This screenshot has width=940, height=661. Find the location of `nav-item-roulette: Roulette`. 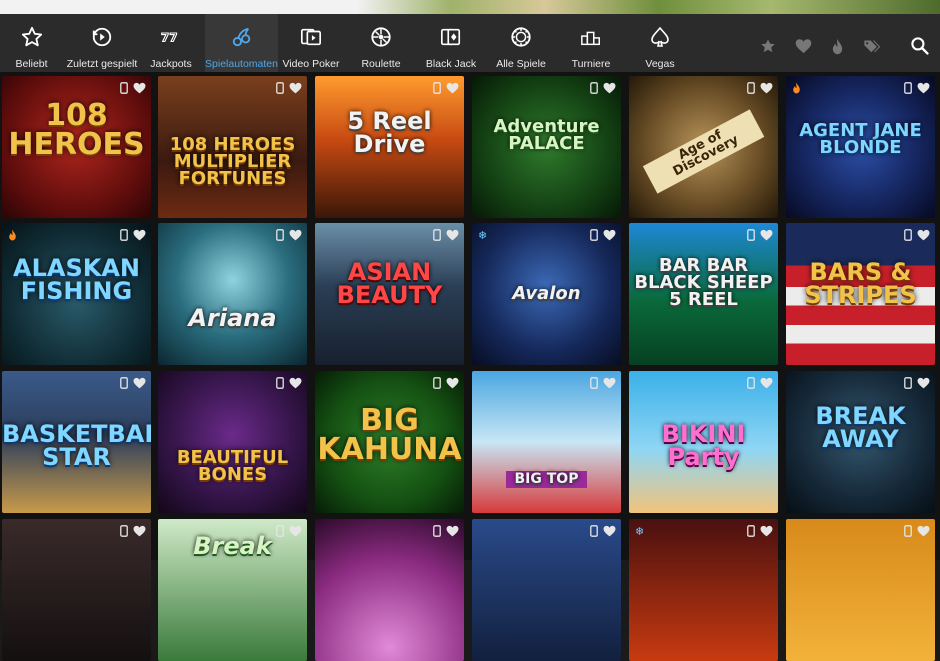

nav-item-roulette: Roulette is located at coordinates (381, 43).